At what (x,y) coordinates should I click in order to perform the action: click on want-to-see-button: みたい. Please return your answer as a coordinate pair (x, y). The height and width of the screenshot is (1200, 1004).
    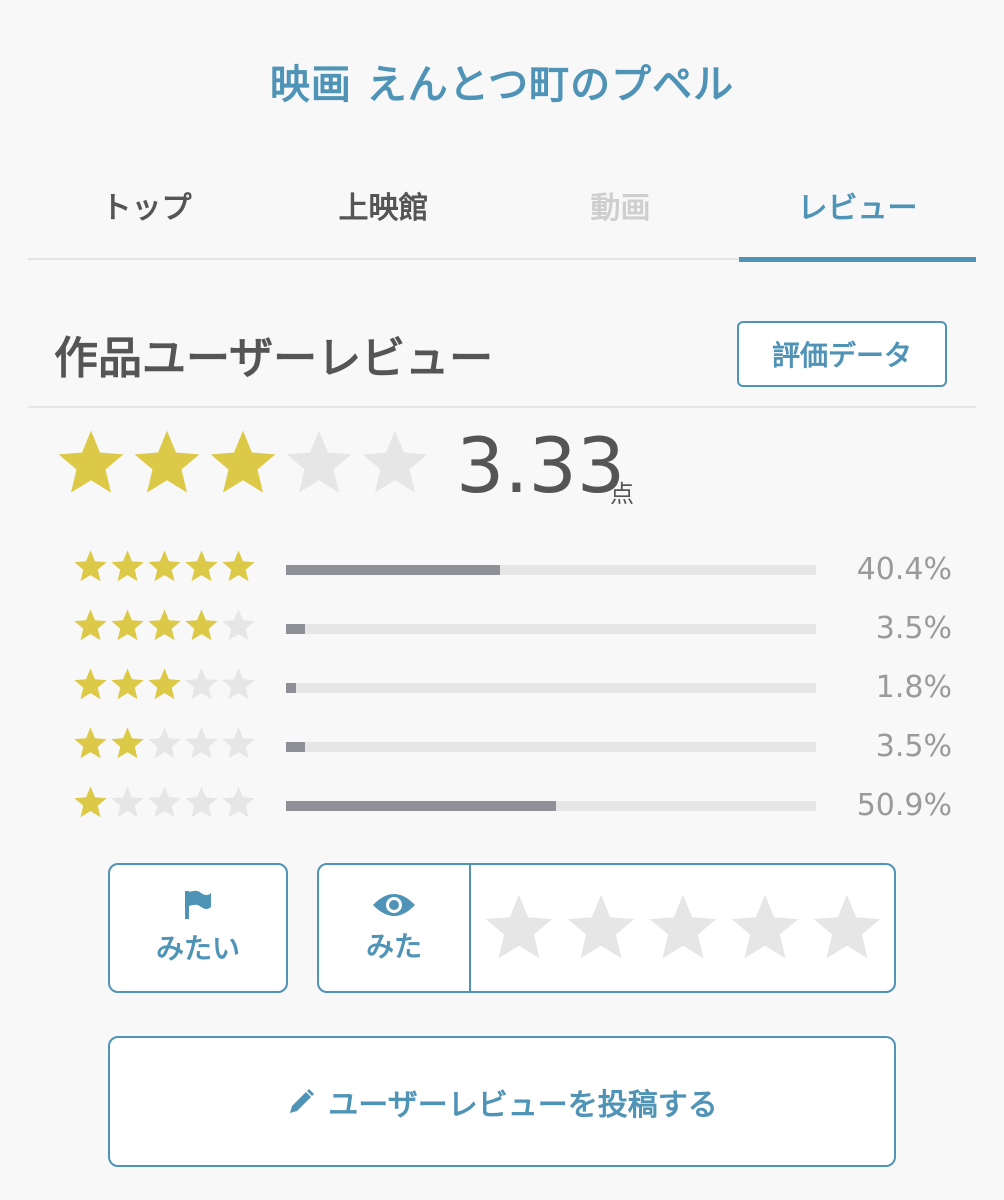
    Looking at the image, I should click on (198, 928).